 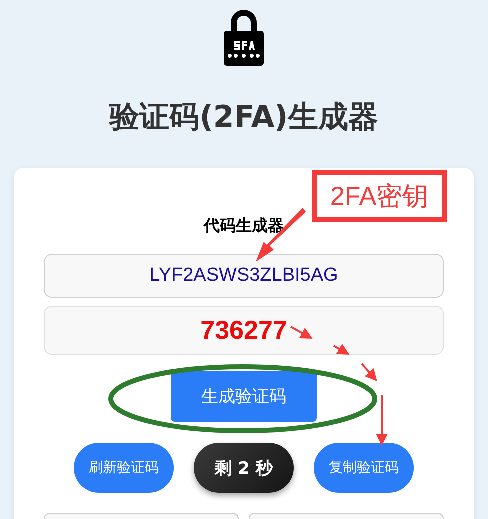 What do you see at coordinates (244, 330) in the screenshot?
I see `code-display: 736277` at bounding box center [244, 330].